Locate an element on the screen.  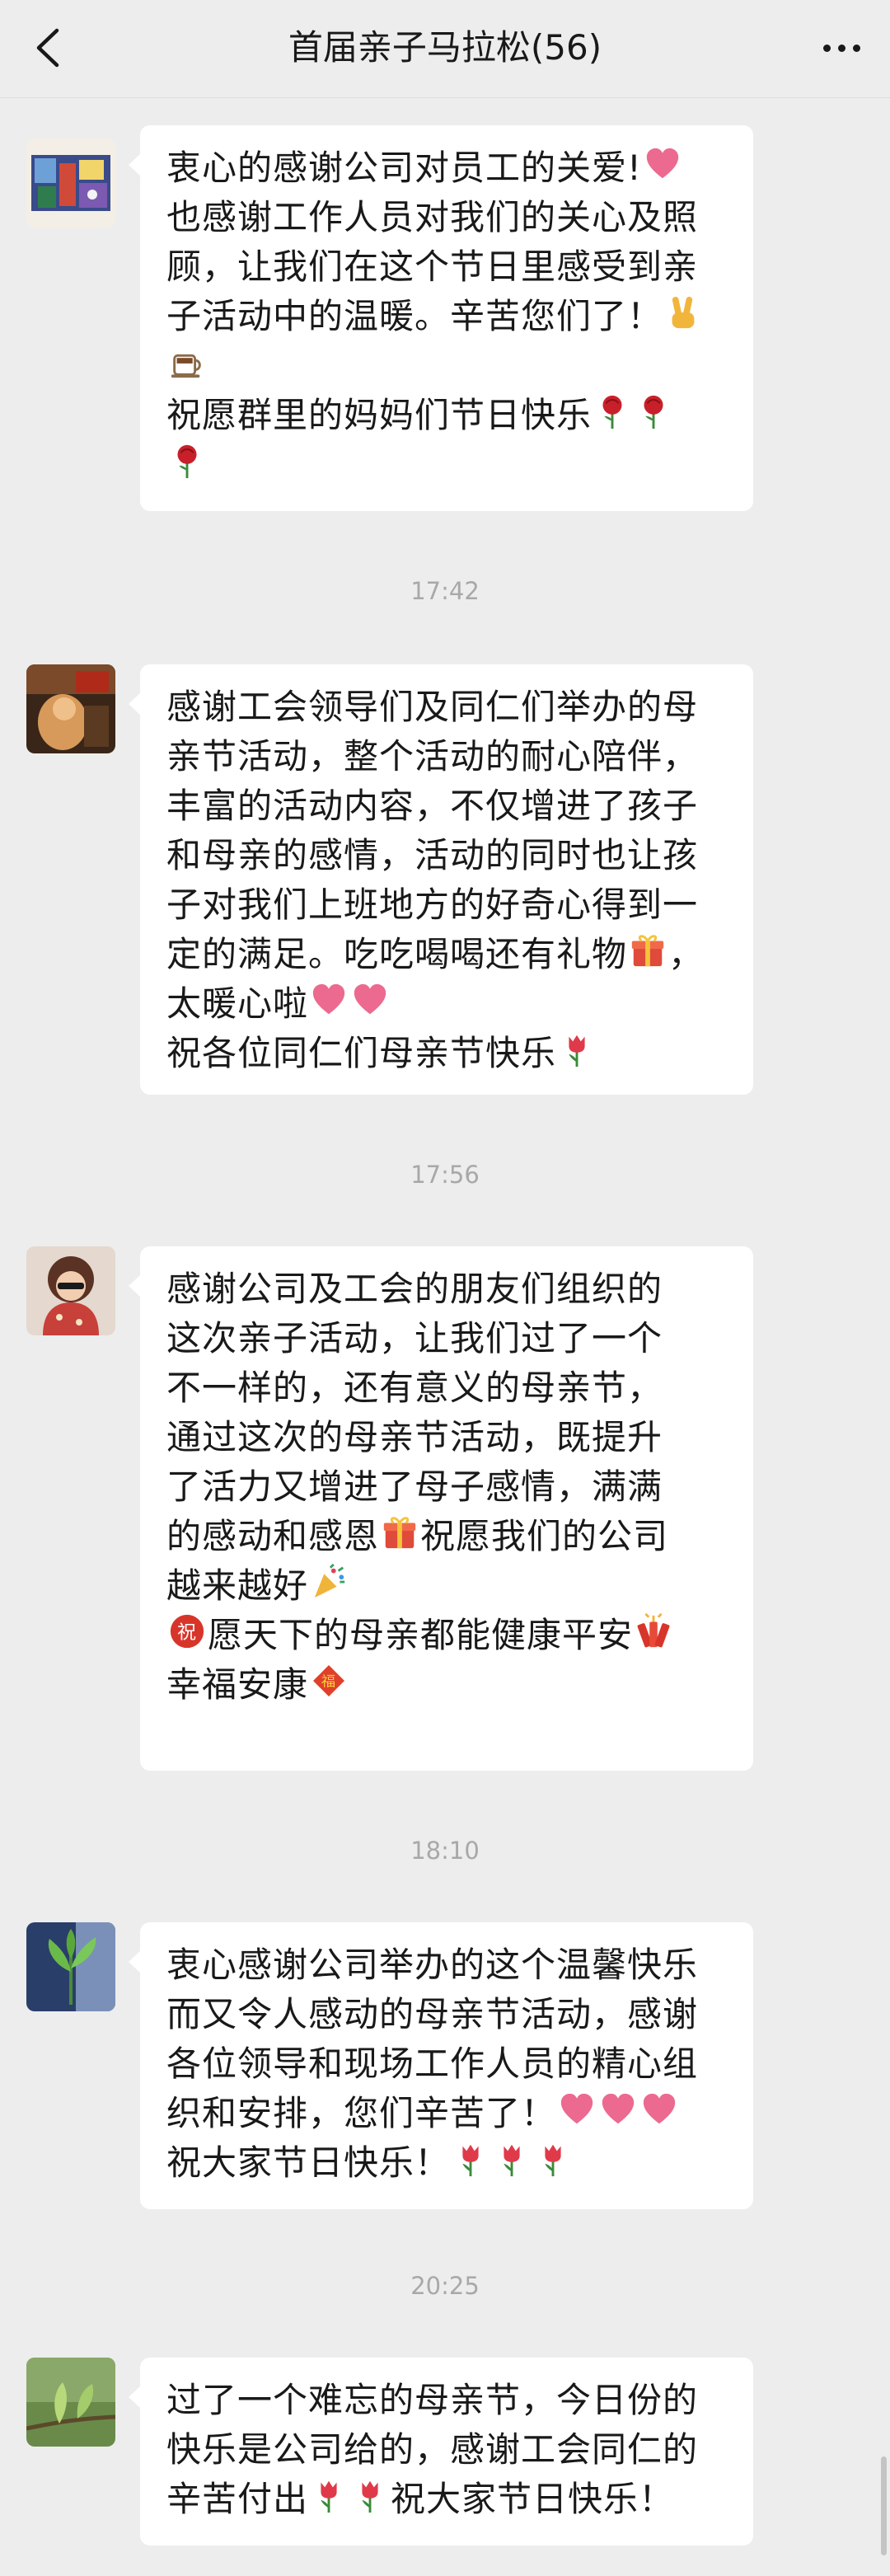
timestamp: 17:56 is located at coordinates (445, 1175).